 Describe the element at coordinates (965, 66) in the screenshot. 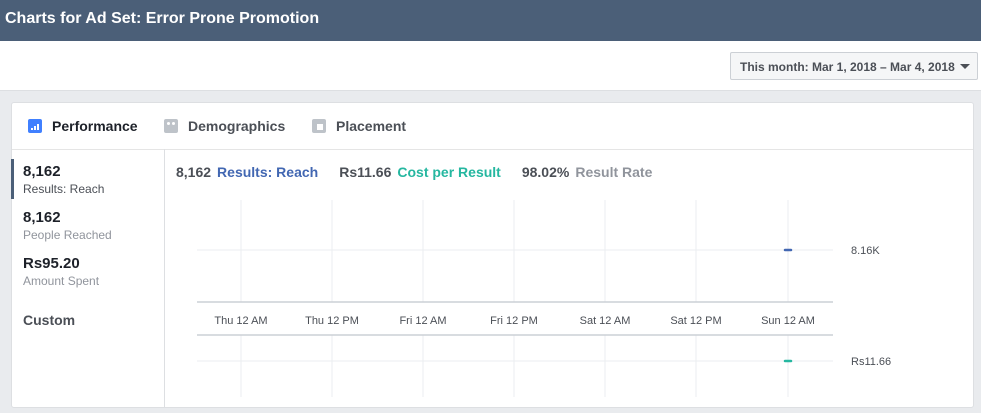

I see `caret-down-icon` at that location.